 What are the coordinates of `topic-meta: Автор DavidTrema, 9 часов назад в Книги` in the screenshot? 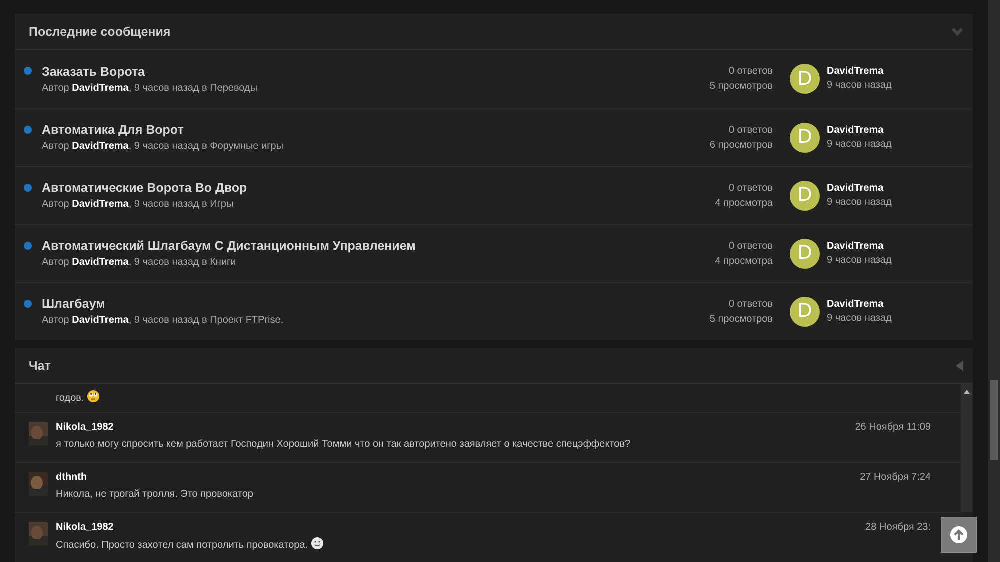 It's located at (140, 262).